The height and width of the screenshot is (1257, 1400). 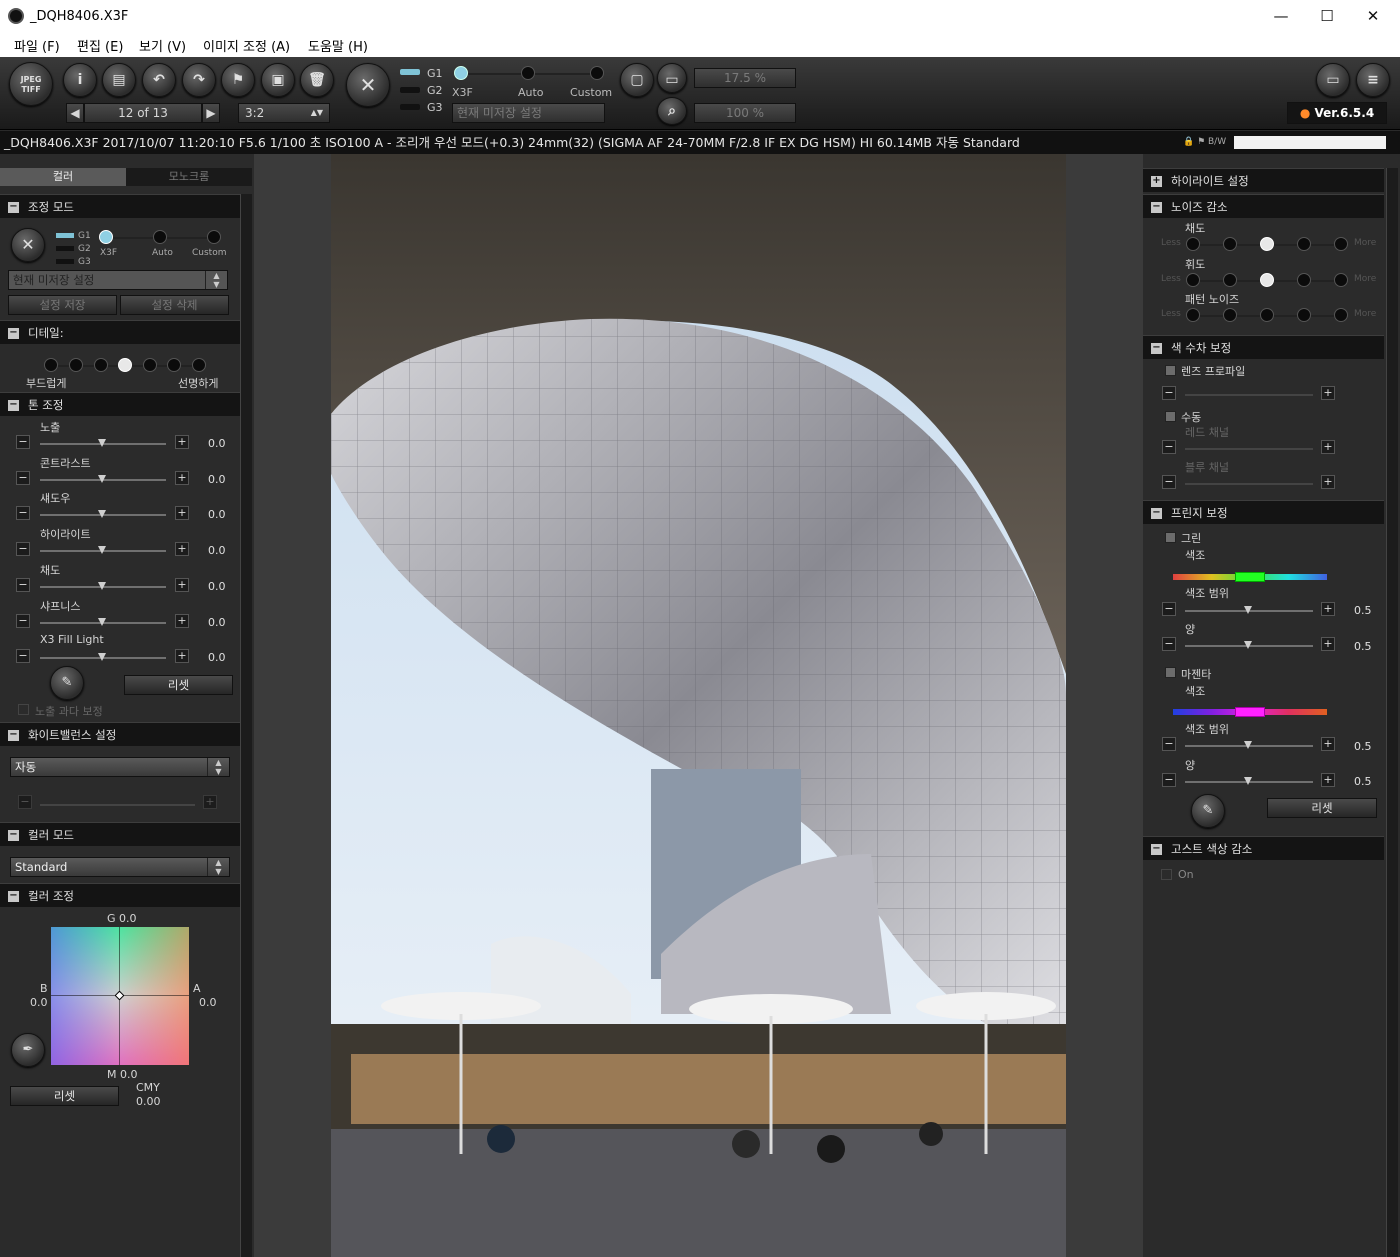 I want to click on right-scrollbar, so click(x=1392, y=712).